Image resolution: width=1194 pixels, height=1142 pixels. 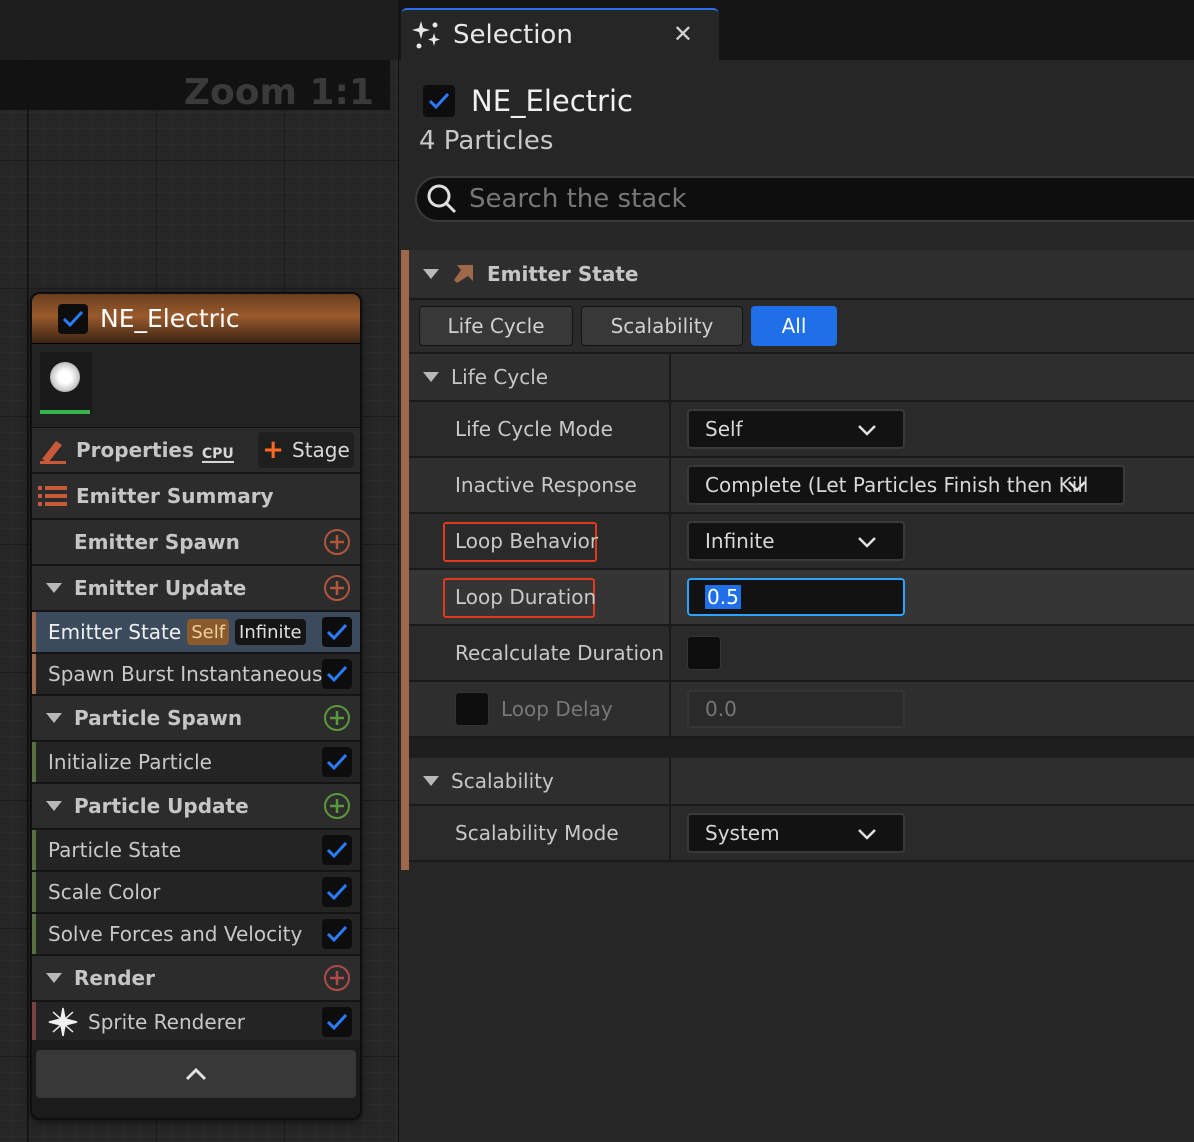 What do you see at coordinates (502, 781) in the screenshot?
I see `scalability-category-label: Scalability` at bounding box center [502, 781].